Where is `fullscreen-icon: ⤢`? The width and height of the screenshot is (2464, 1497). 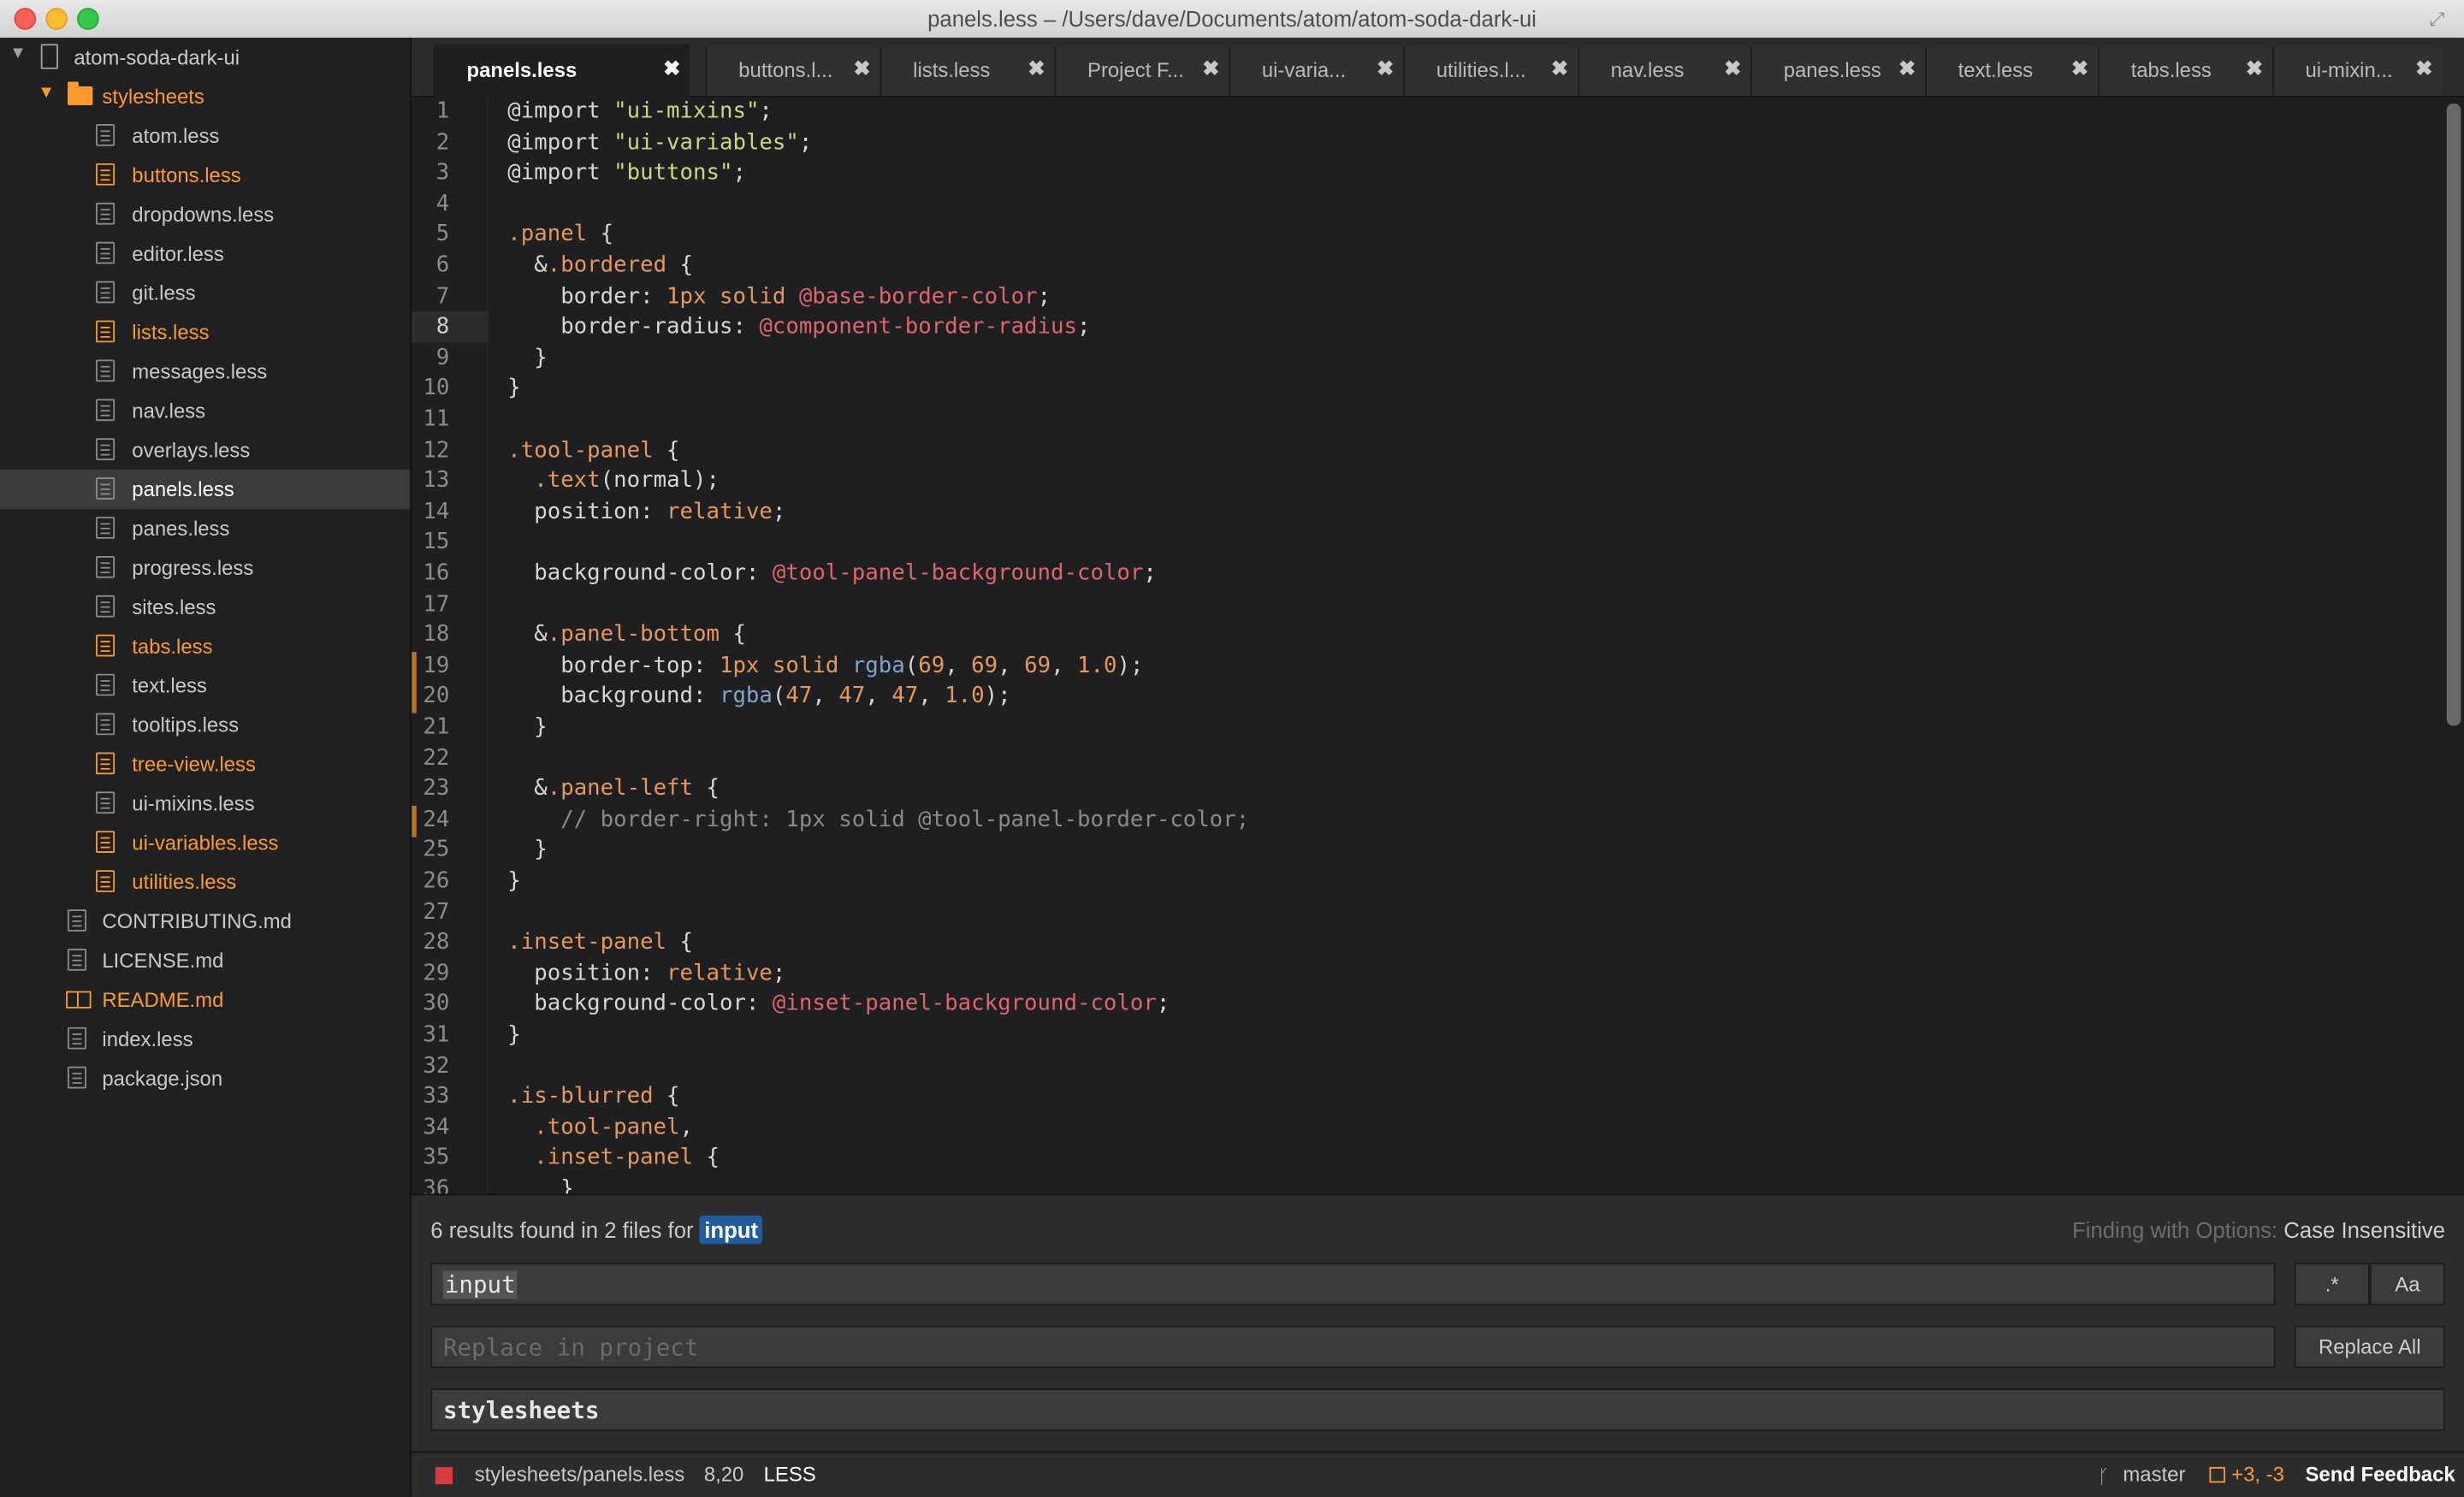 fullscreen-icon: ⤢ is located at coordinates (2441, 19).